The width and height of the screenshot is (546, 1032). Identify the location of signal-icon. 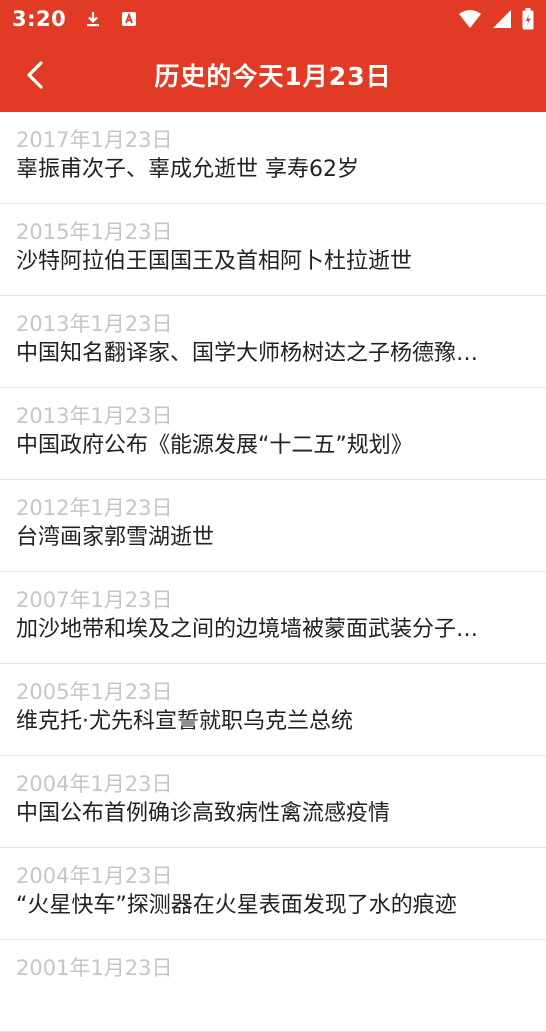
(502, 19).